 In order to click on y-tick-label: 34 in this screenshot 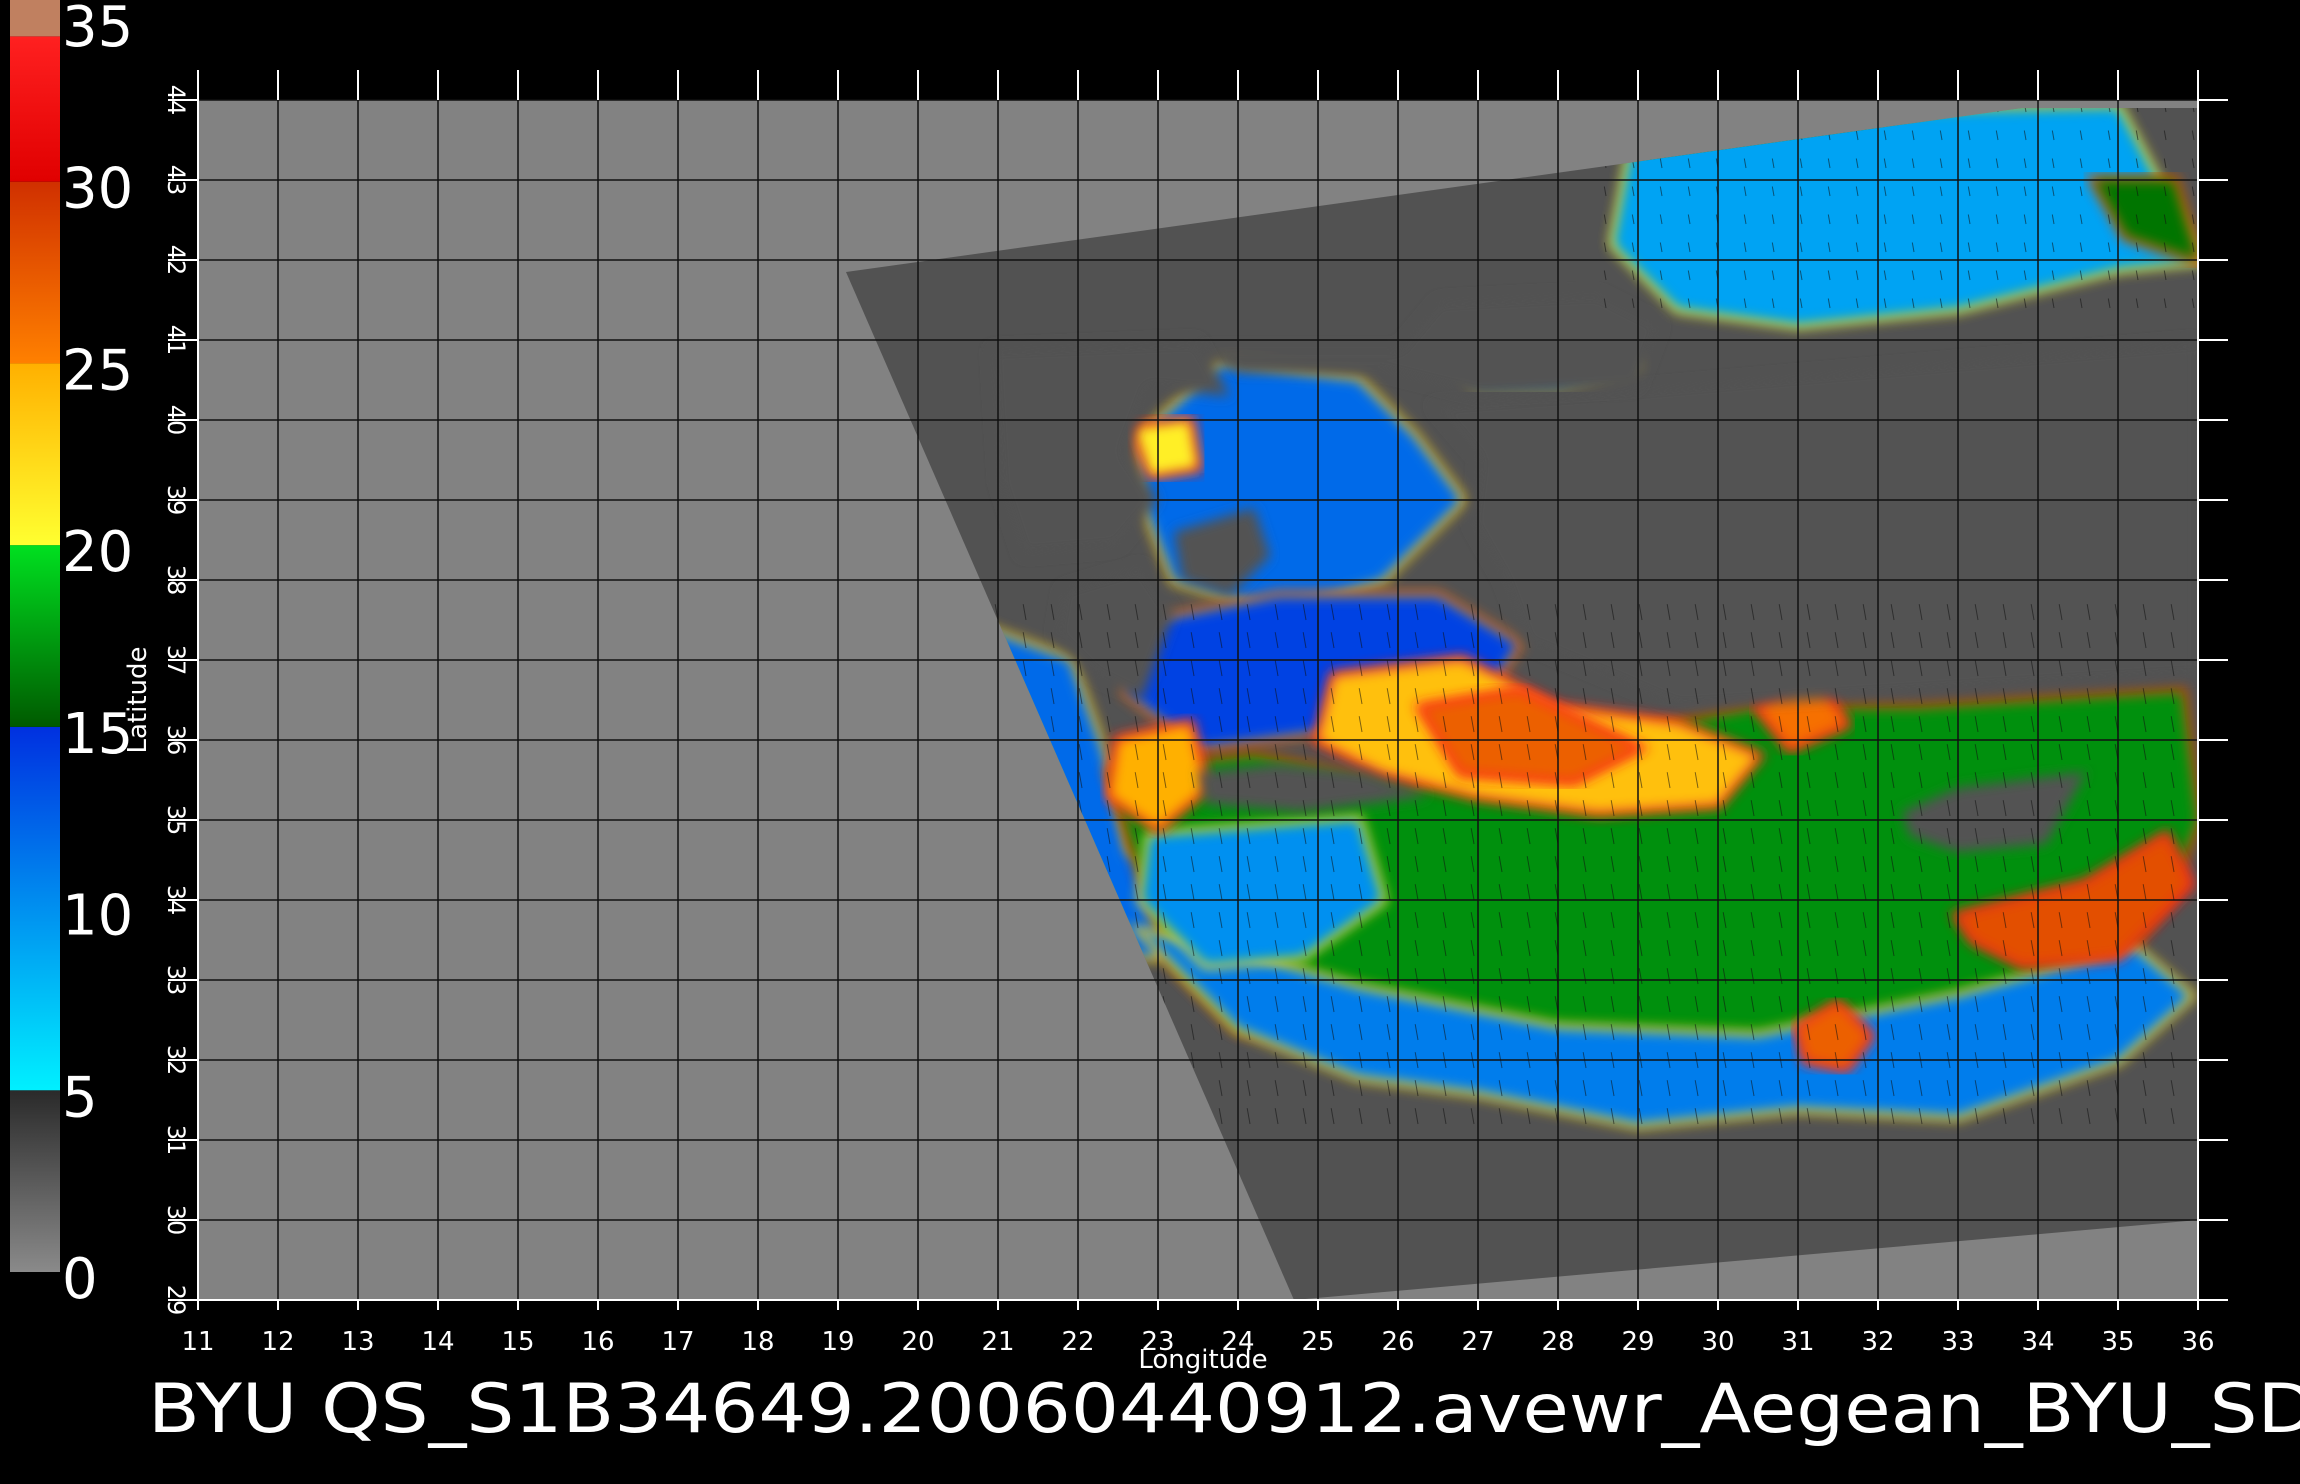, I will do `click(176, 900)`.